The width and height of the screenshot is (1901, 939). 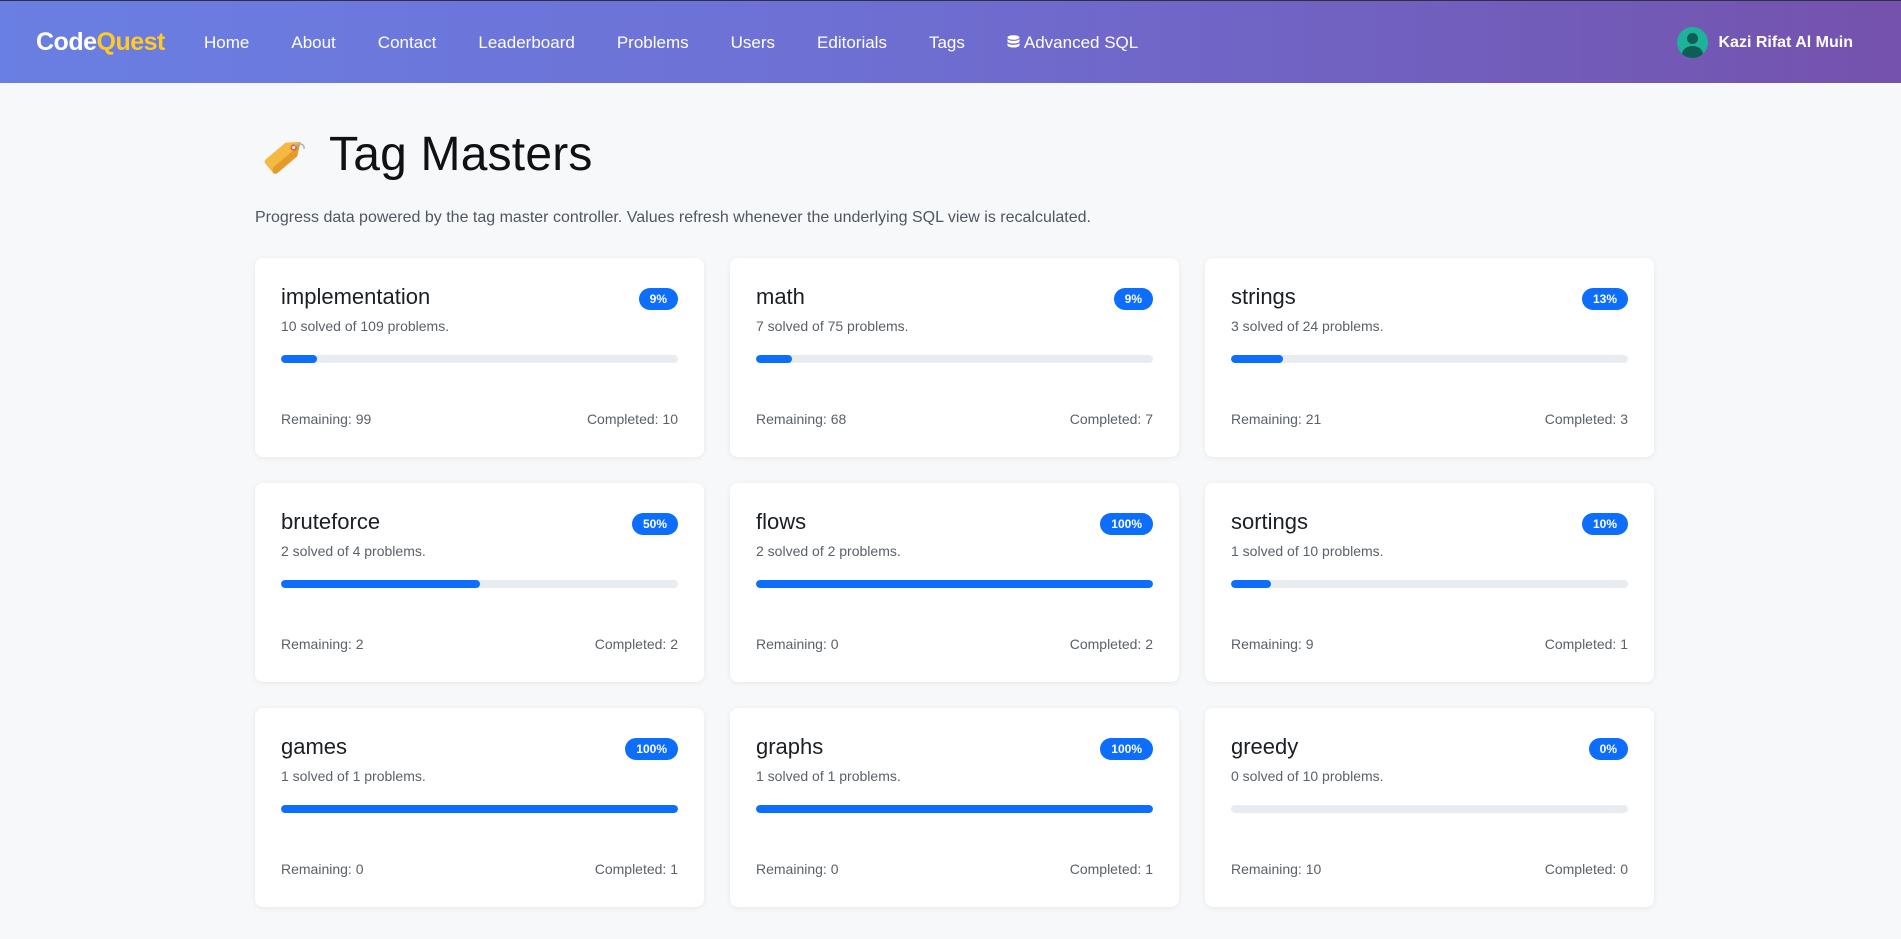 I want to click on nav-leaderboard: Leaderboard, so click(x=526, y=43).